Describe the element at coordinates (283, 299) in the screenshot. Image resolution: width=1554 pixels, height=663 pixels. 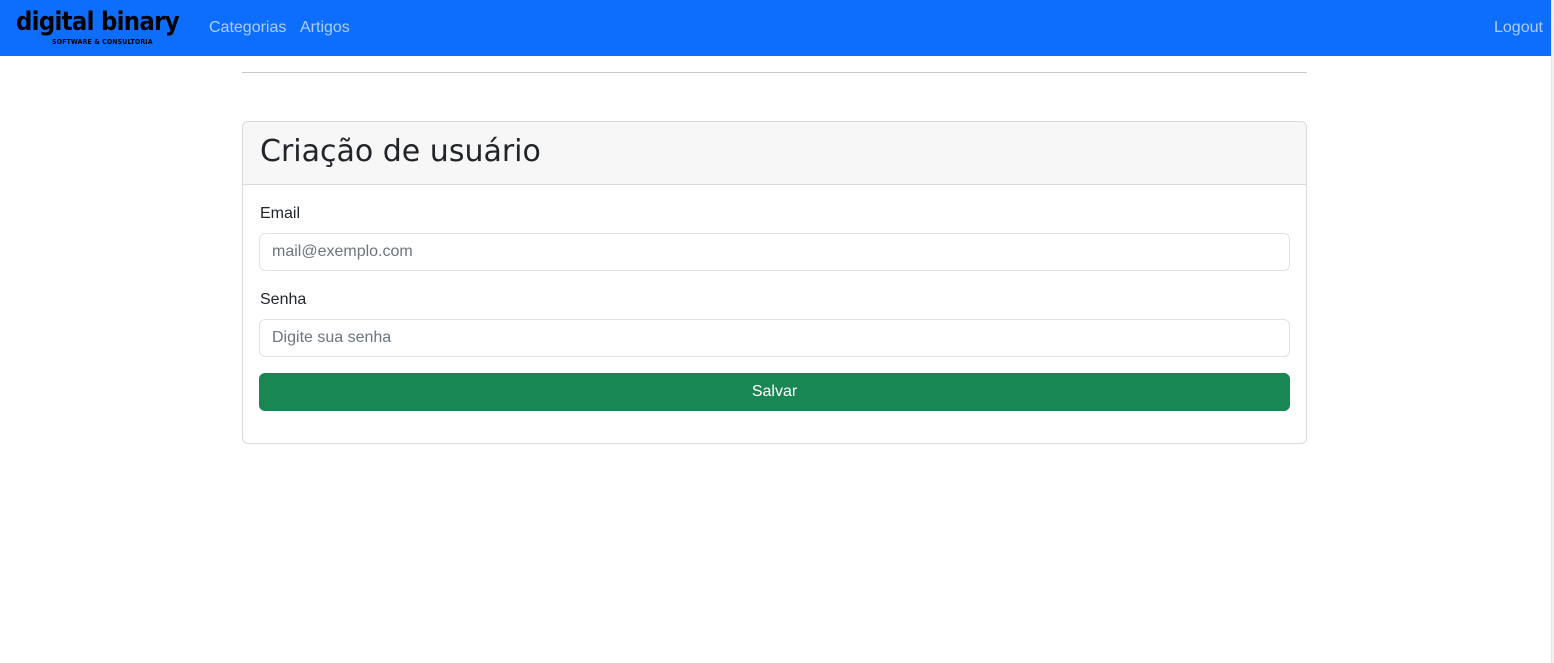
I see `password-label: Senha` at that location.